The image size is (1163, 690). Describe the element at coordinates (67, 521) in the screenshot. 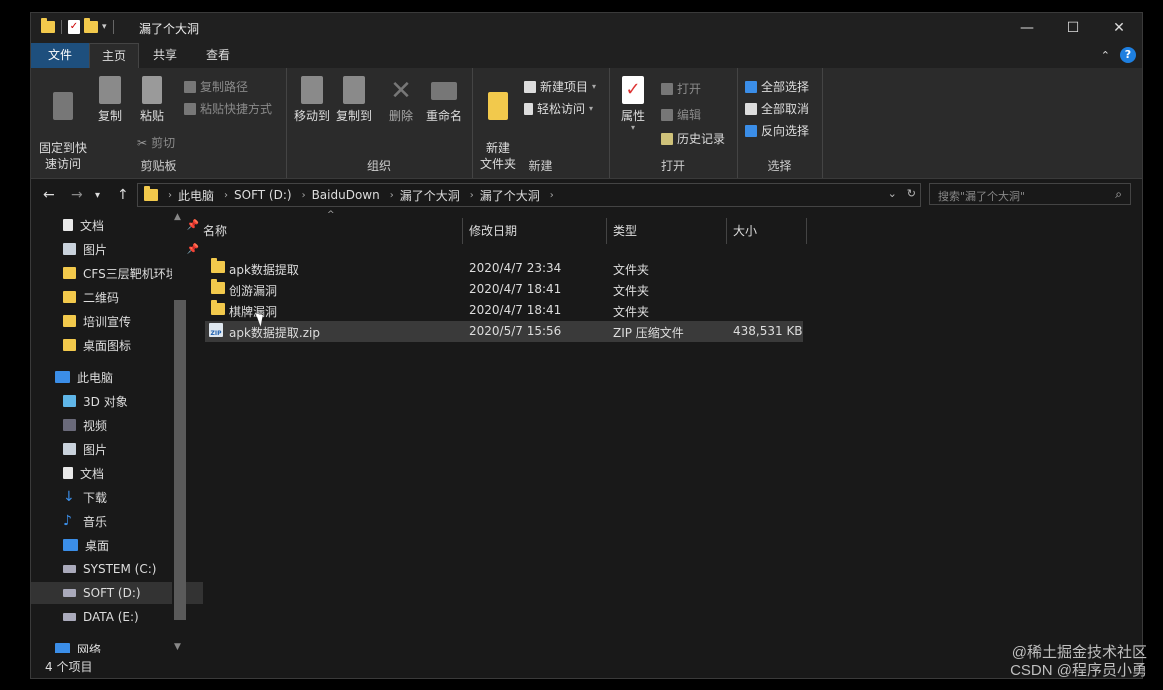

I see `music-note-icon: ♪` at that location.